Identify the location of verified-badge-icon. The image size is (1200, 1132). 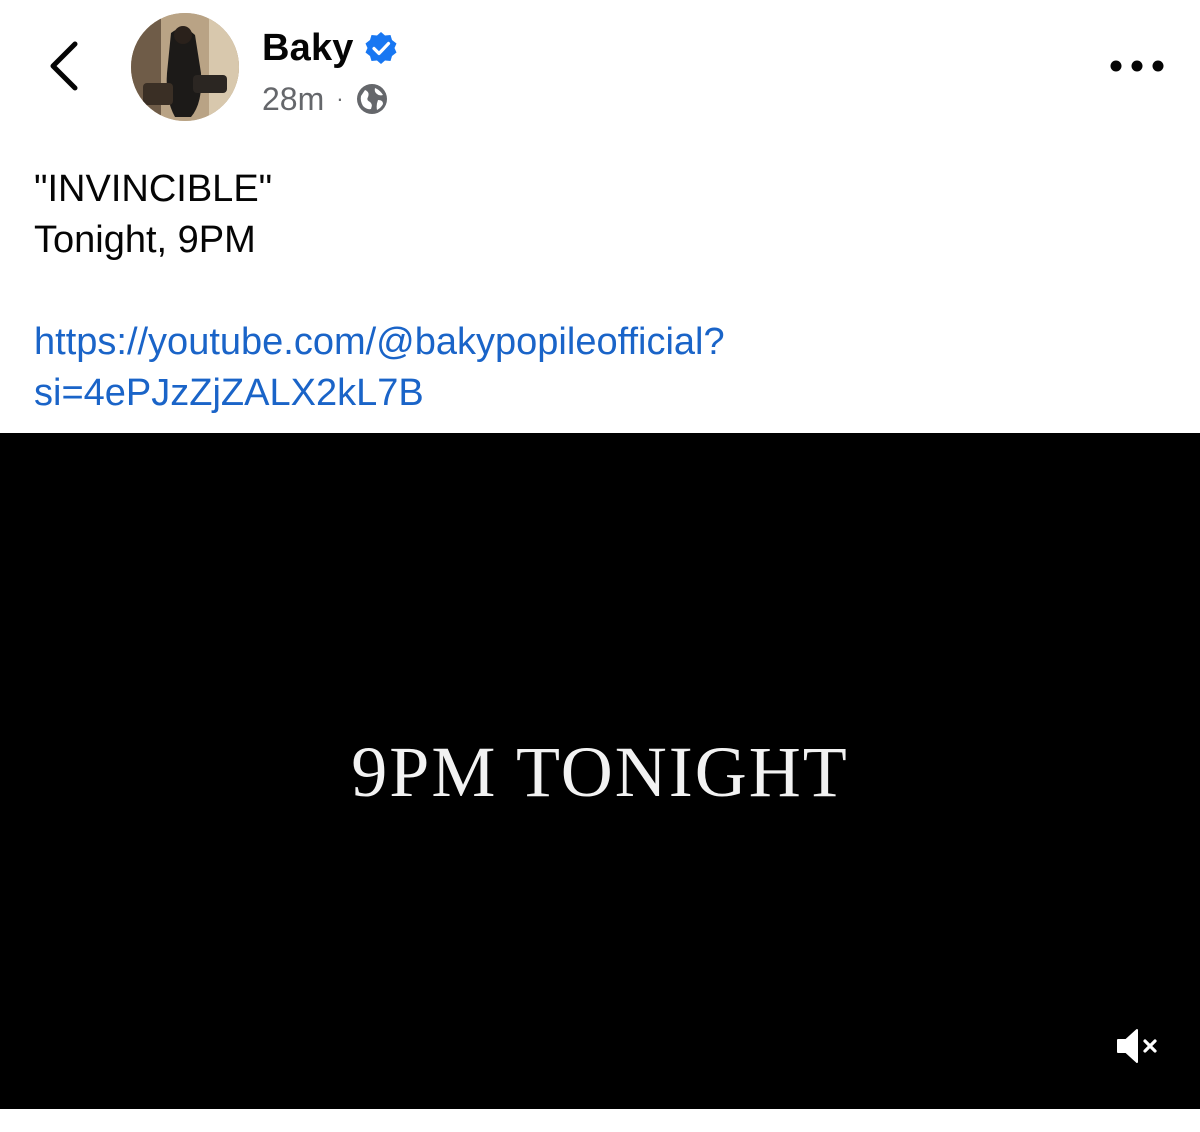
(381, 48).